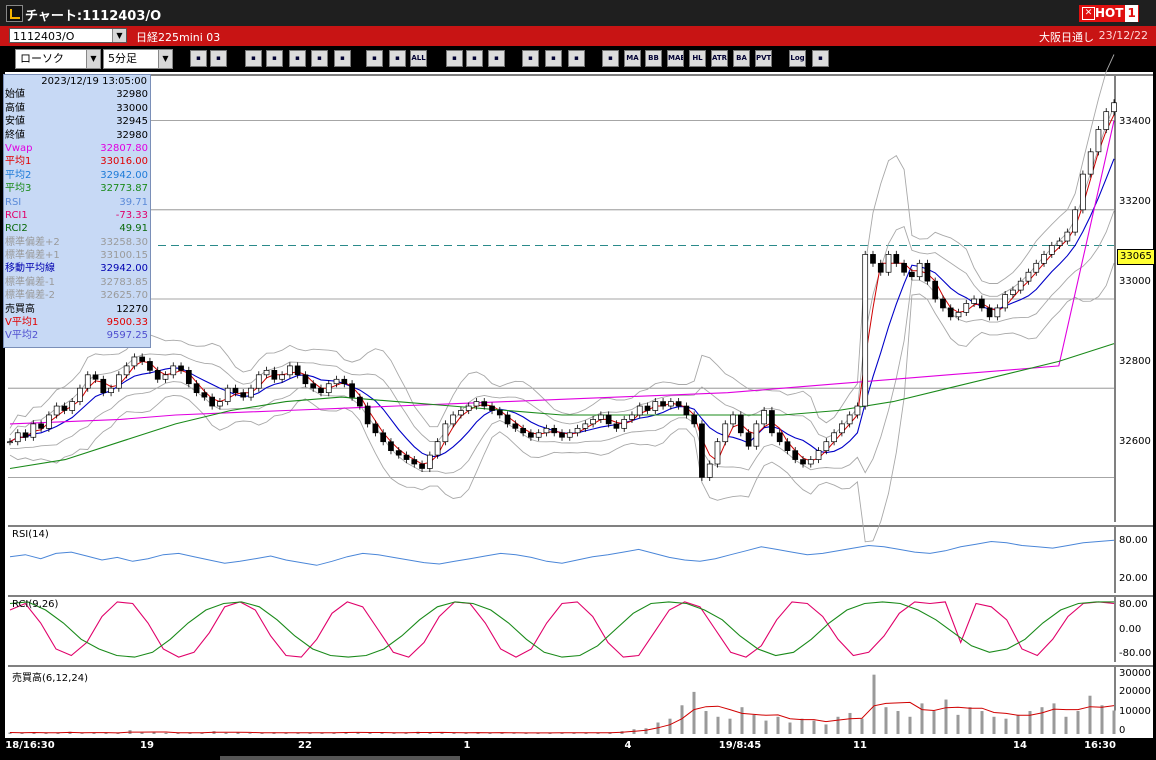 This screenshot has height=760, width=1156. What do you see at coordinates (124, 148) in the screenshot?
I see `info-value: 32807.80` at bounding box center [124, 148].